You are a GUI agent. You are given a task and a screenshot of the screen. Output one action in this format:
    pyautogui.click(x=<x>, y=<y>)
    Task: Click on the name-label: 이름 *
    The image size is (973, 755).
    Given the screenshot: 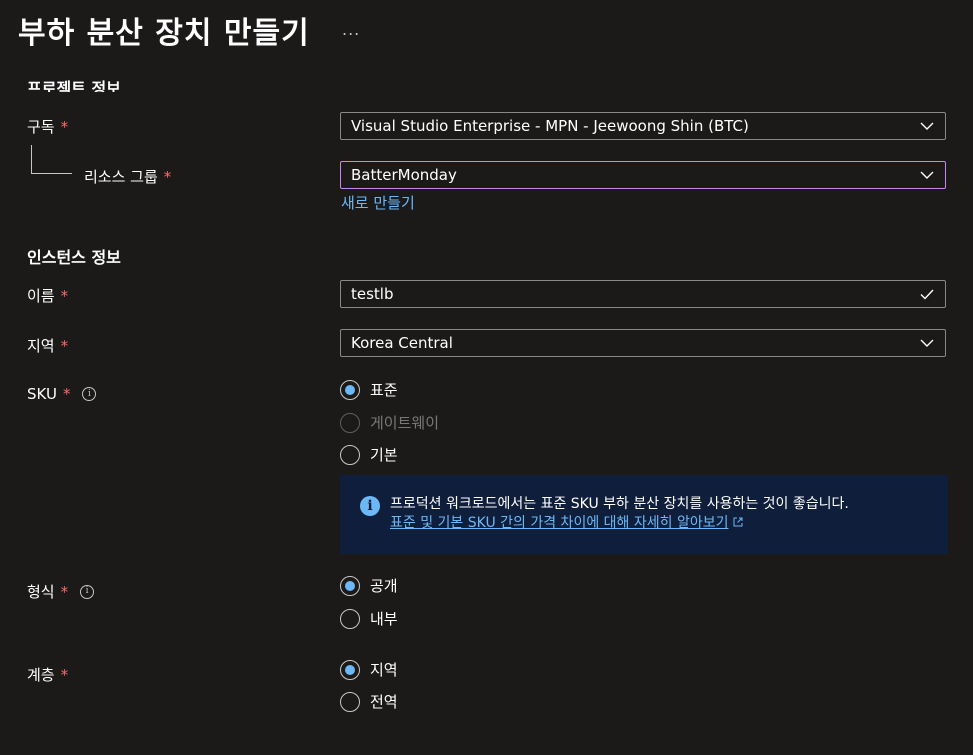 What is the action you would take?
    pyautogui.click(x=48, y=296)
    